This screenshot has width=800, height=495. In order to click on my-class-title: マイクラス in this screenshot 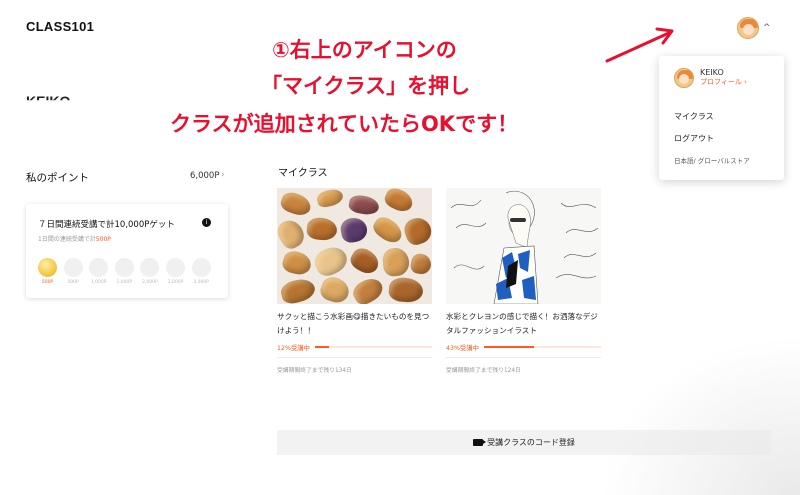, I will do `click(303, 173)`.